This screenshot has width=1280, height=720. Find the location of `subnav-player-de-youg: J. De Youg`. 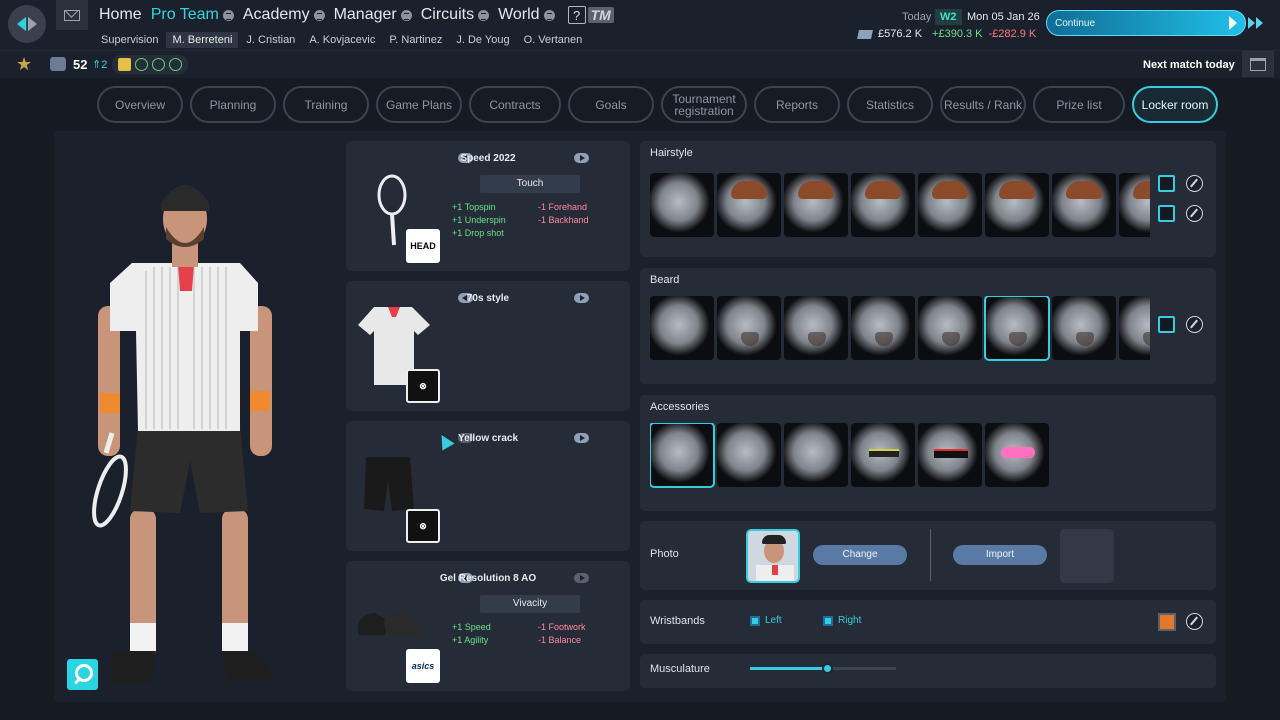

subnav-player-de-youg: J. De Youg is located at coordinates (482, 40).